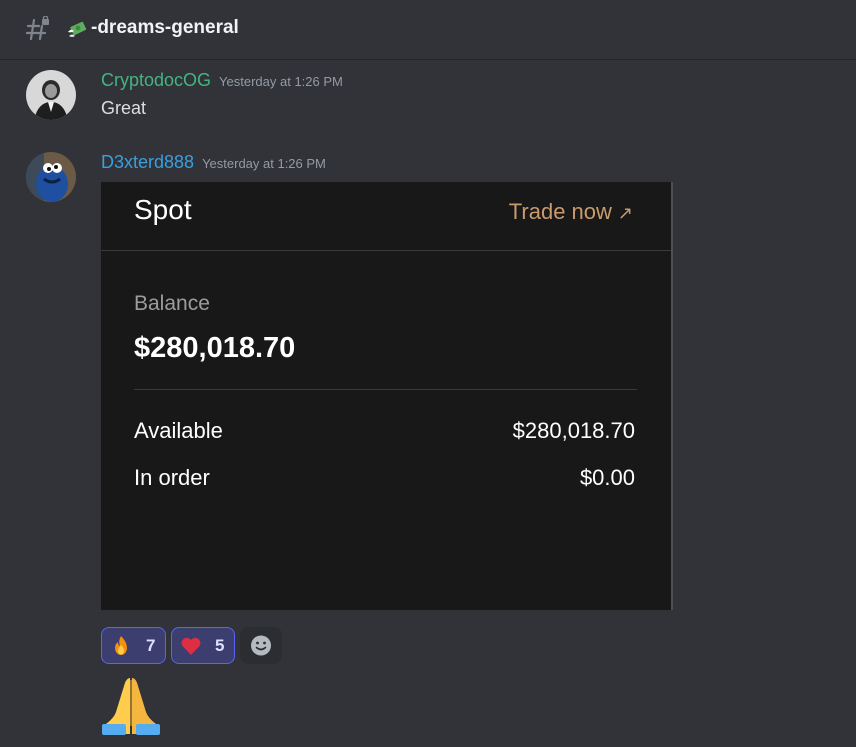  I want to click on channel-name: -dreams-general, so click(165, 28).